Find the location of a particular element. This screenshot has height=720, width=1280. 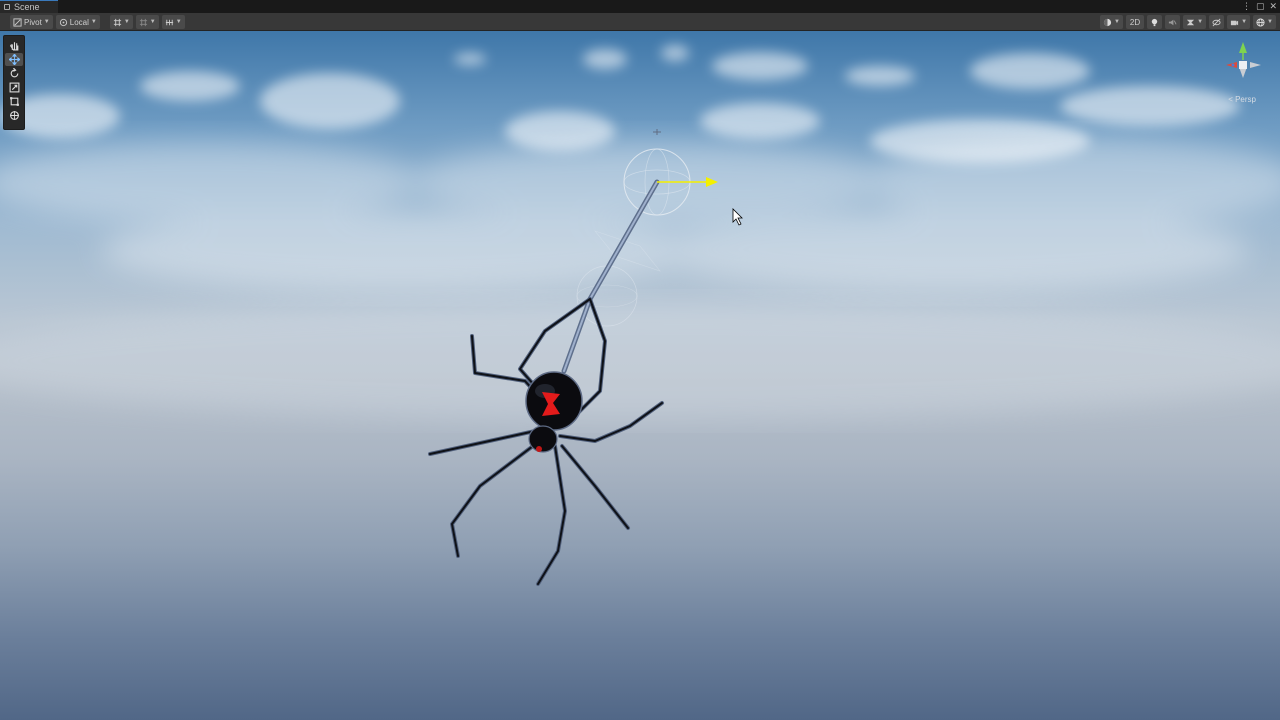

scene-toolbar: Pivot ▼ Local ▼ ▼ ▼ ▼ ▼ 2D ▼ ▼ ▼ is located at coordinates (640, 22).